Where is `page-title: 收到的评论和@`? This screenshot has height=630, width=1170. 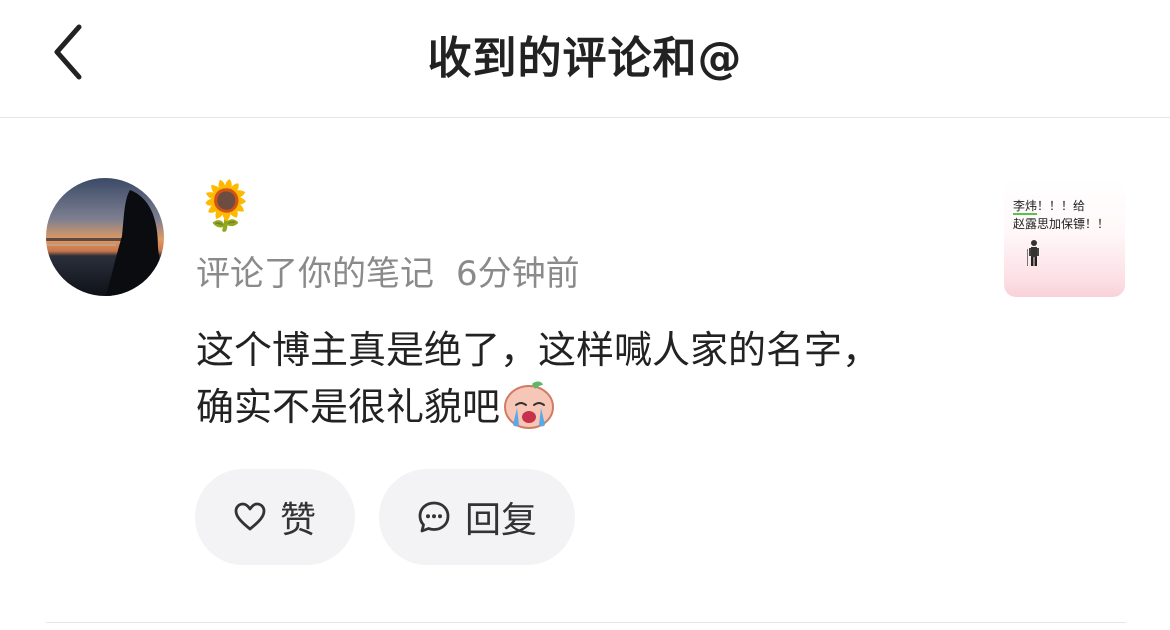
page-title: 收到的评论和@ is located at coordinates (585, 58).